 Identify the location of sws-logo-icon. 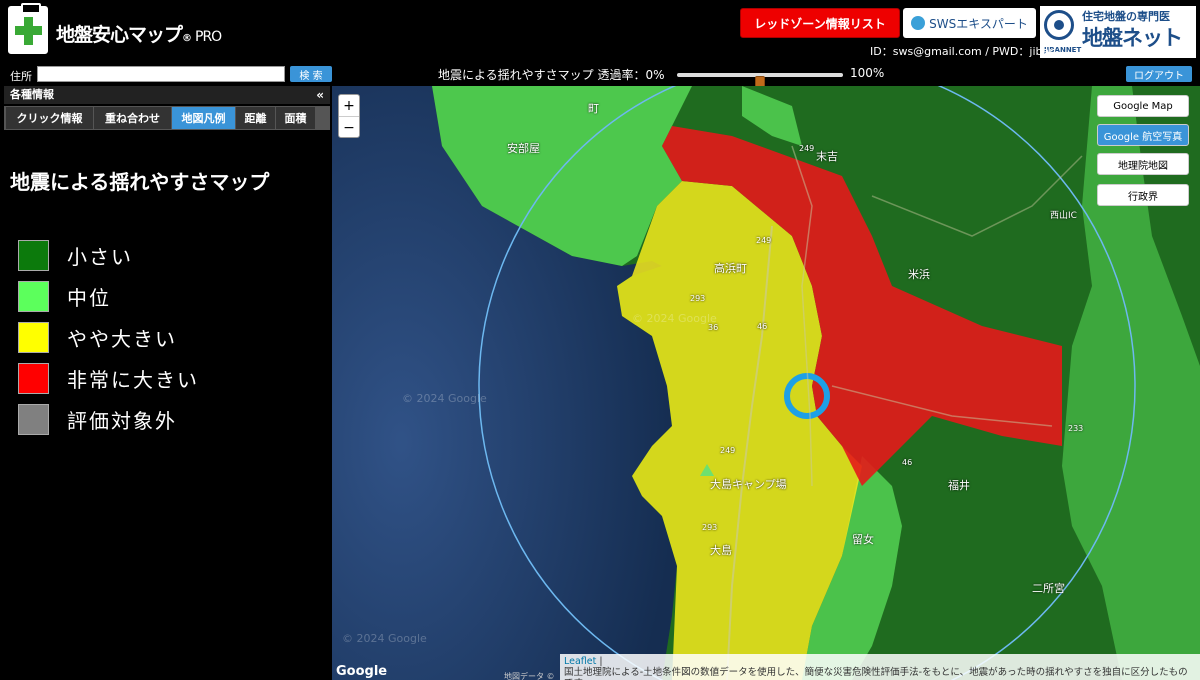
(918, 23).